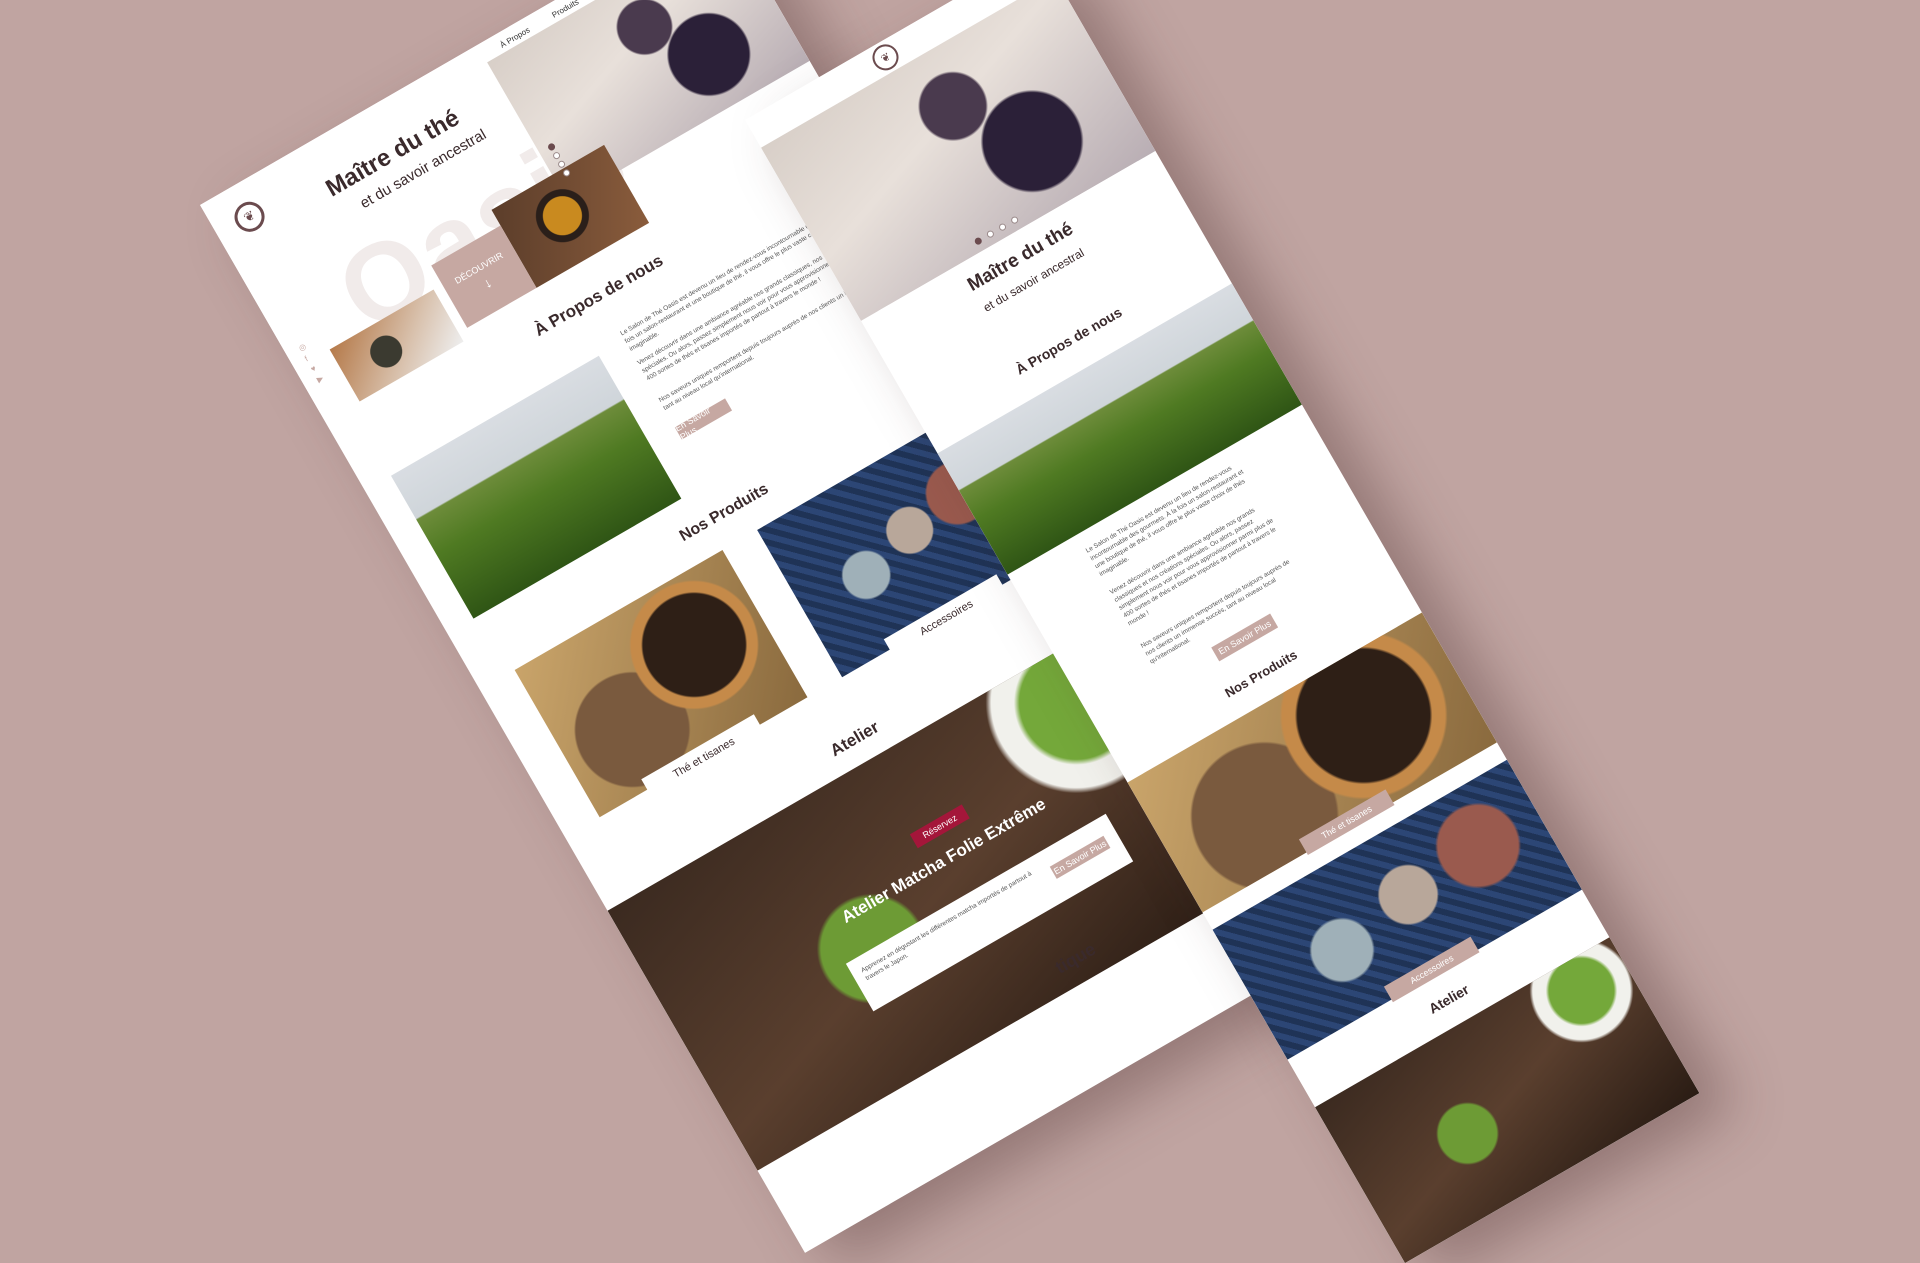  What do you see at coordinates (320, 378) in the screenshot?
I see `youtube-icon: ▶` at bounding box center [320, 378].